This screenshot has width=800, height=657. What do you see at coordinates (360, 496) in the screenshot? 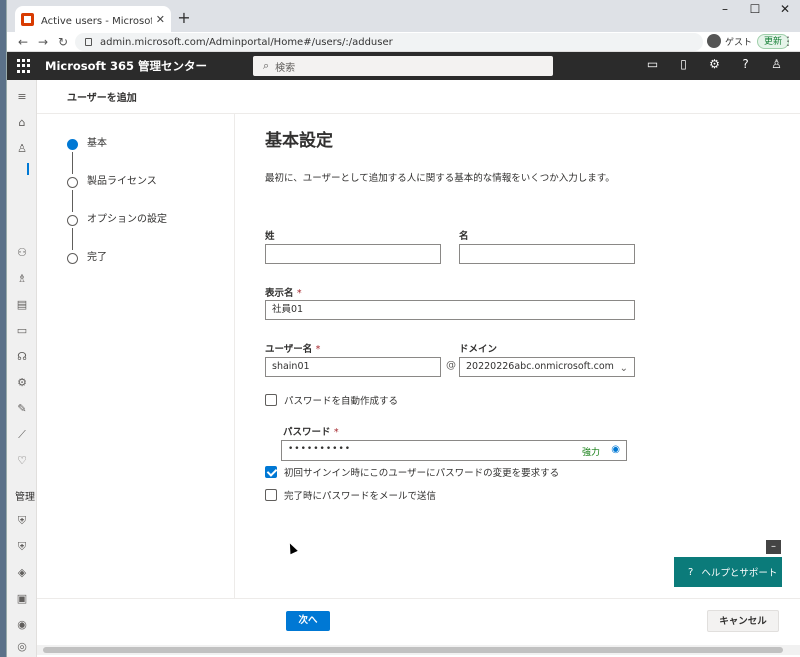
I see `email-password-label: 完了時にパスワードをメールで送信` at bounding box center [360, 496].